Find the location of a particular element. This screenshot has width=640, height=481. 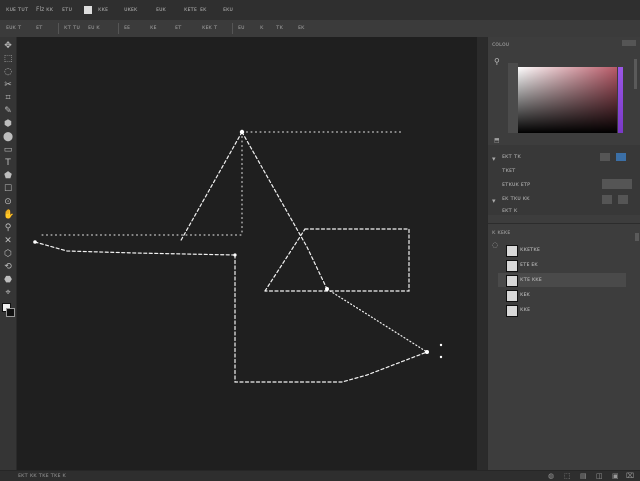

crop-tool-icon: ✂ is located at coordinates (8, 85).